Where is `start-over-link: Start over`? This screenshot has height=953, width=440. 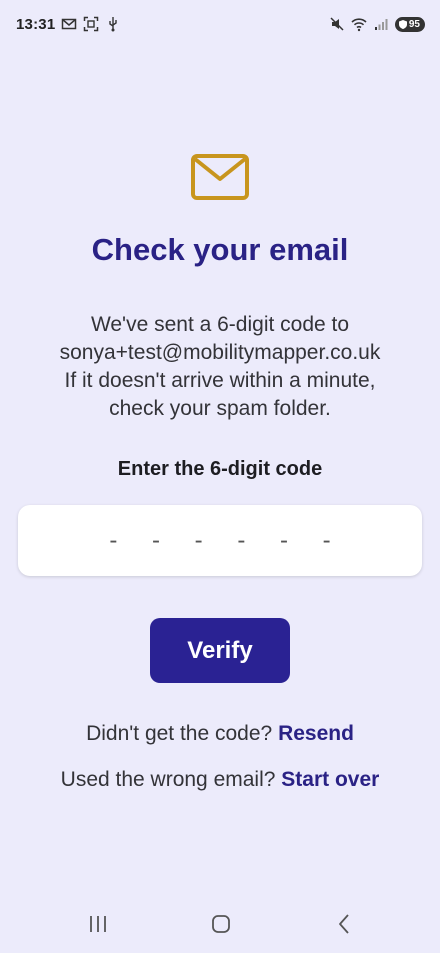 start-over-link: Start over is located at coordinates (330, 779).